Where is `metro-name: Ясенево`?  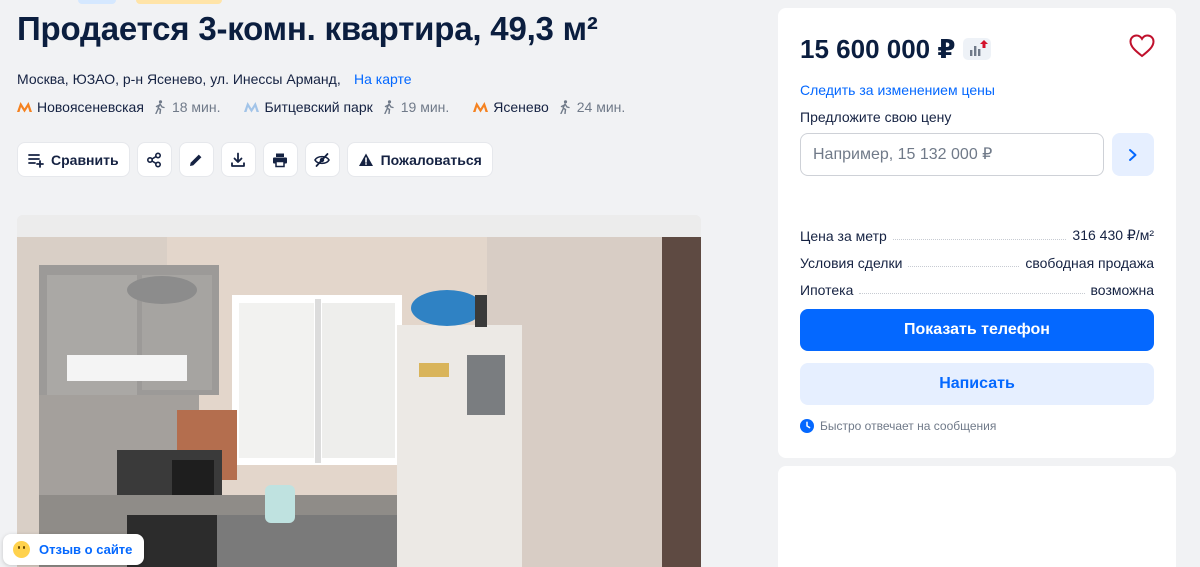
metro-name: Ясенево is located at coordinates (521, 107).